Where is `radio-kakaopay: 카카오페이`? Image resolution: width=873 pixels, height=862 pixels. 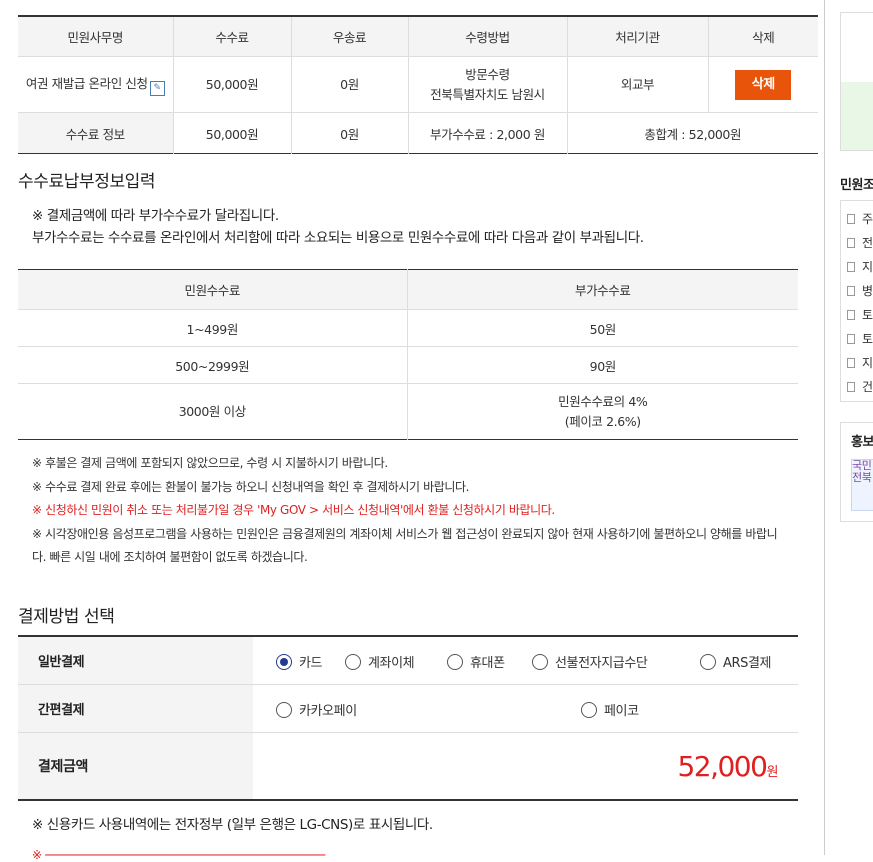
radio-kakaopay: 카카오페이 is located at coordinates (316, 709).